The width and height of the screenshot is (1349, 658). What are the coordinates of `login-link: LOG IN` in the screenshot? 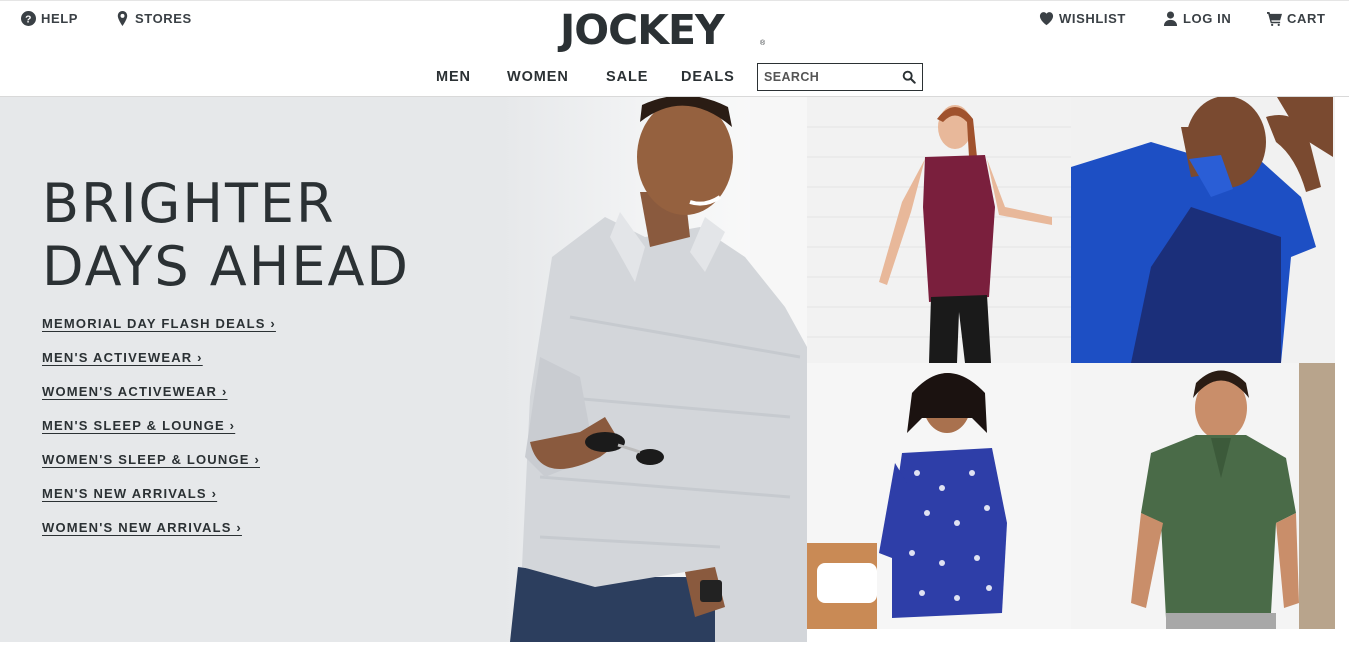 It's located at (1197, 18).